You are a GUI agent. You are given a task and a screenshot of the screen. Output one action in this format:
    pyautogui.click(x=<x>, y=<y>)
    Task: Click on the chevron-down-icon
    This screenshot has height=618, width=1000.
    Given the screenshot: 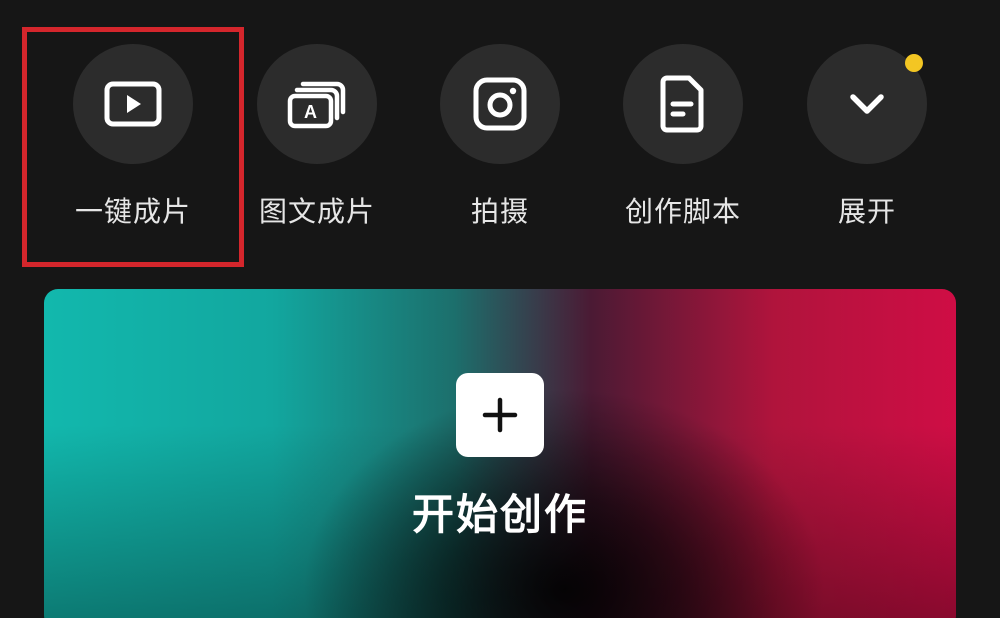 What is the action you would take?
    pyautogui.click(x=867, y=104)
    